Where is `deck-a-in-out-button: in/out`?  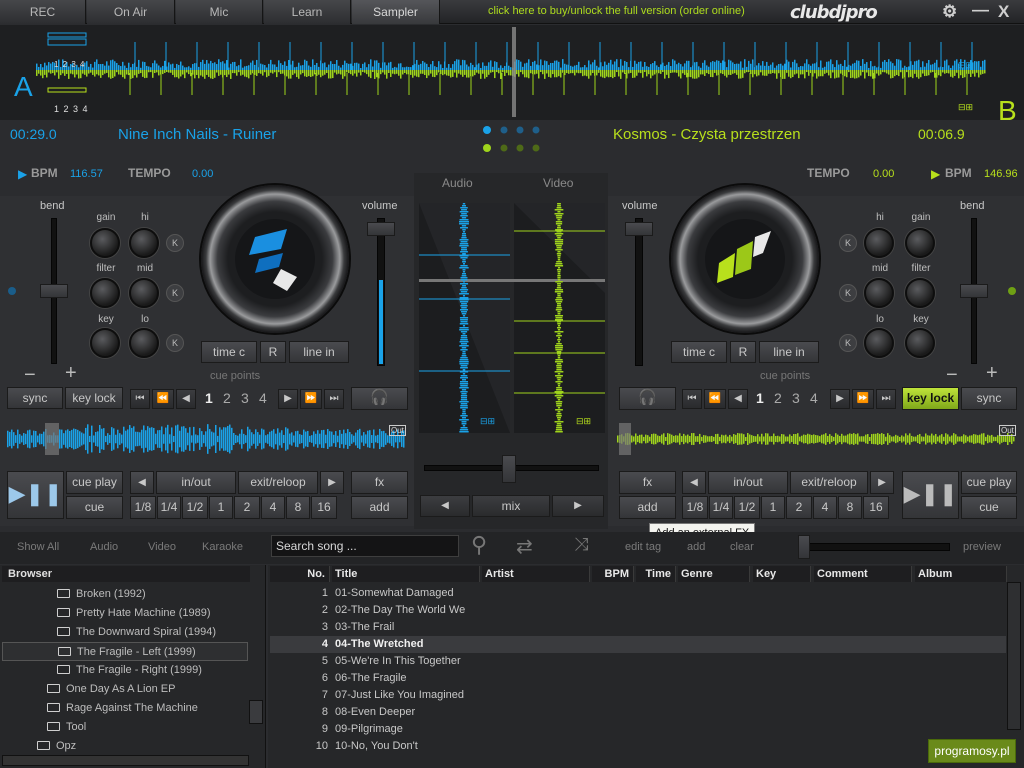
deck-a-in-out-button: in/out is located at coordinates (196, 482).